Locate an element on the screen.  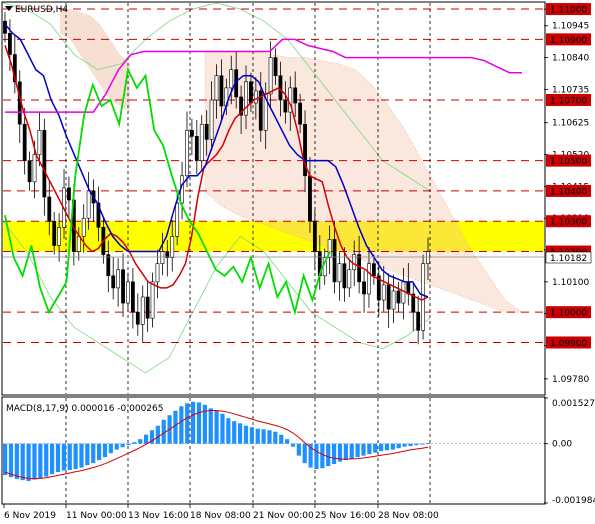
price-tick-label: 1.09780 is located at coordinates (570, 380).